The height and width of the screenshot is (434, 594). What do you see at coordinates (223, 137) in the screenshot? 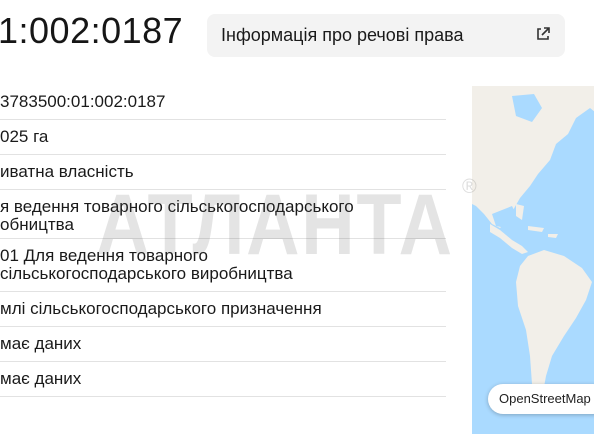
I see `detail-row-area: 025 га` at bounding box center [223, 137].